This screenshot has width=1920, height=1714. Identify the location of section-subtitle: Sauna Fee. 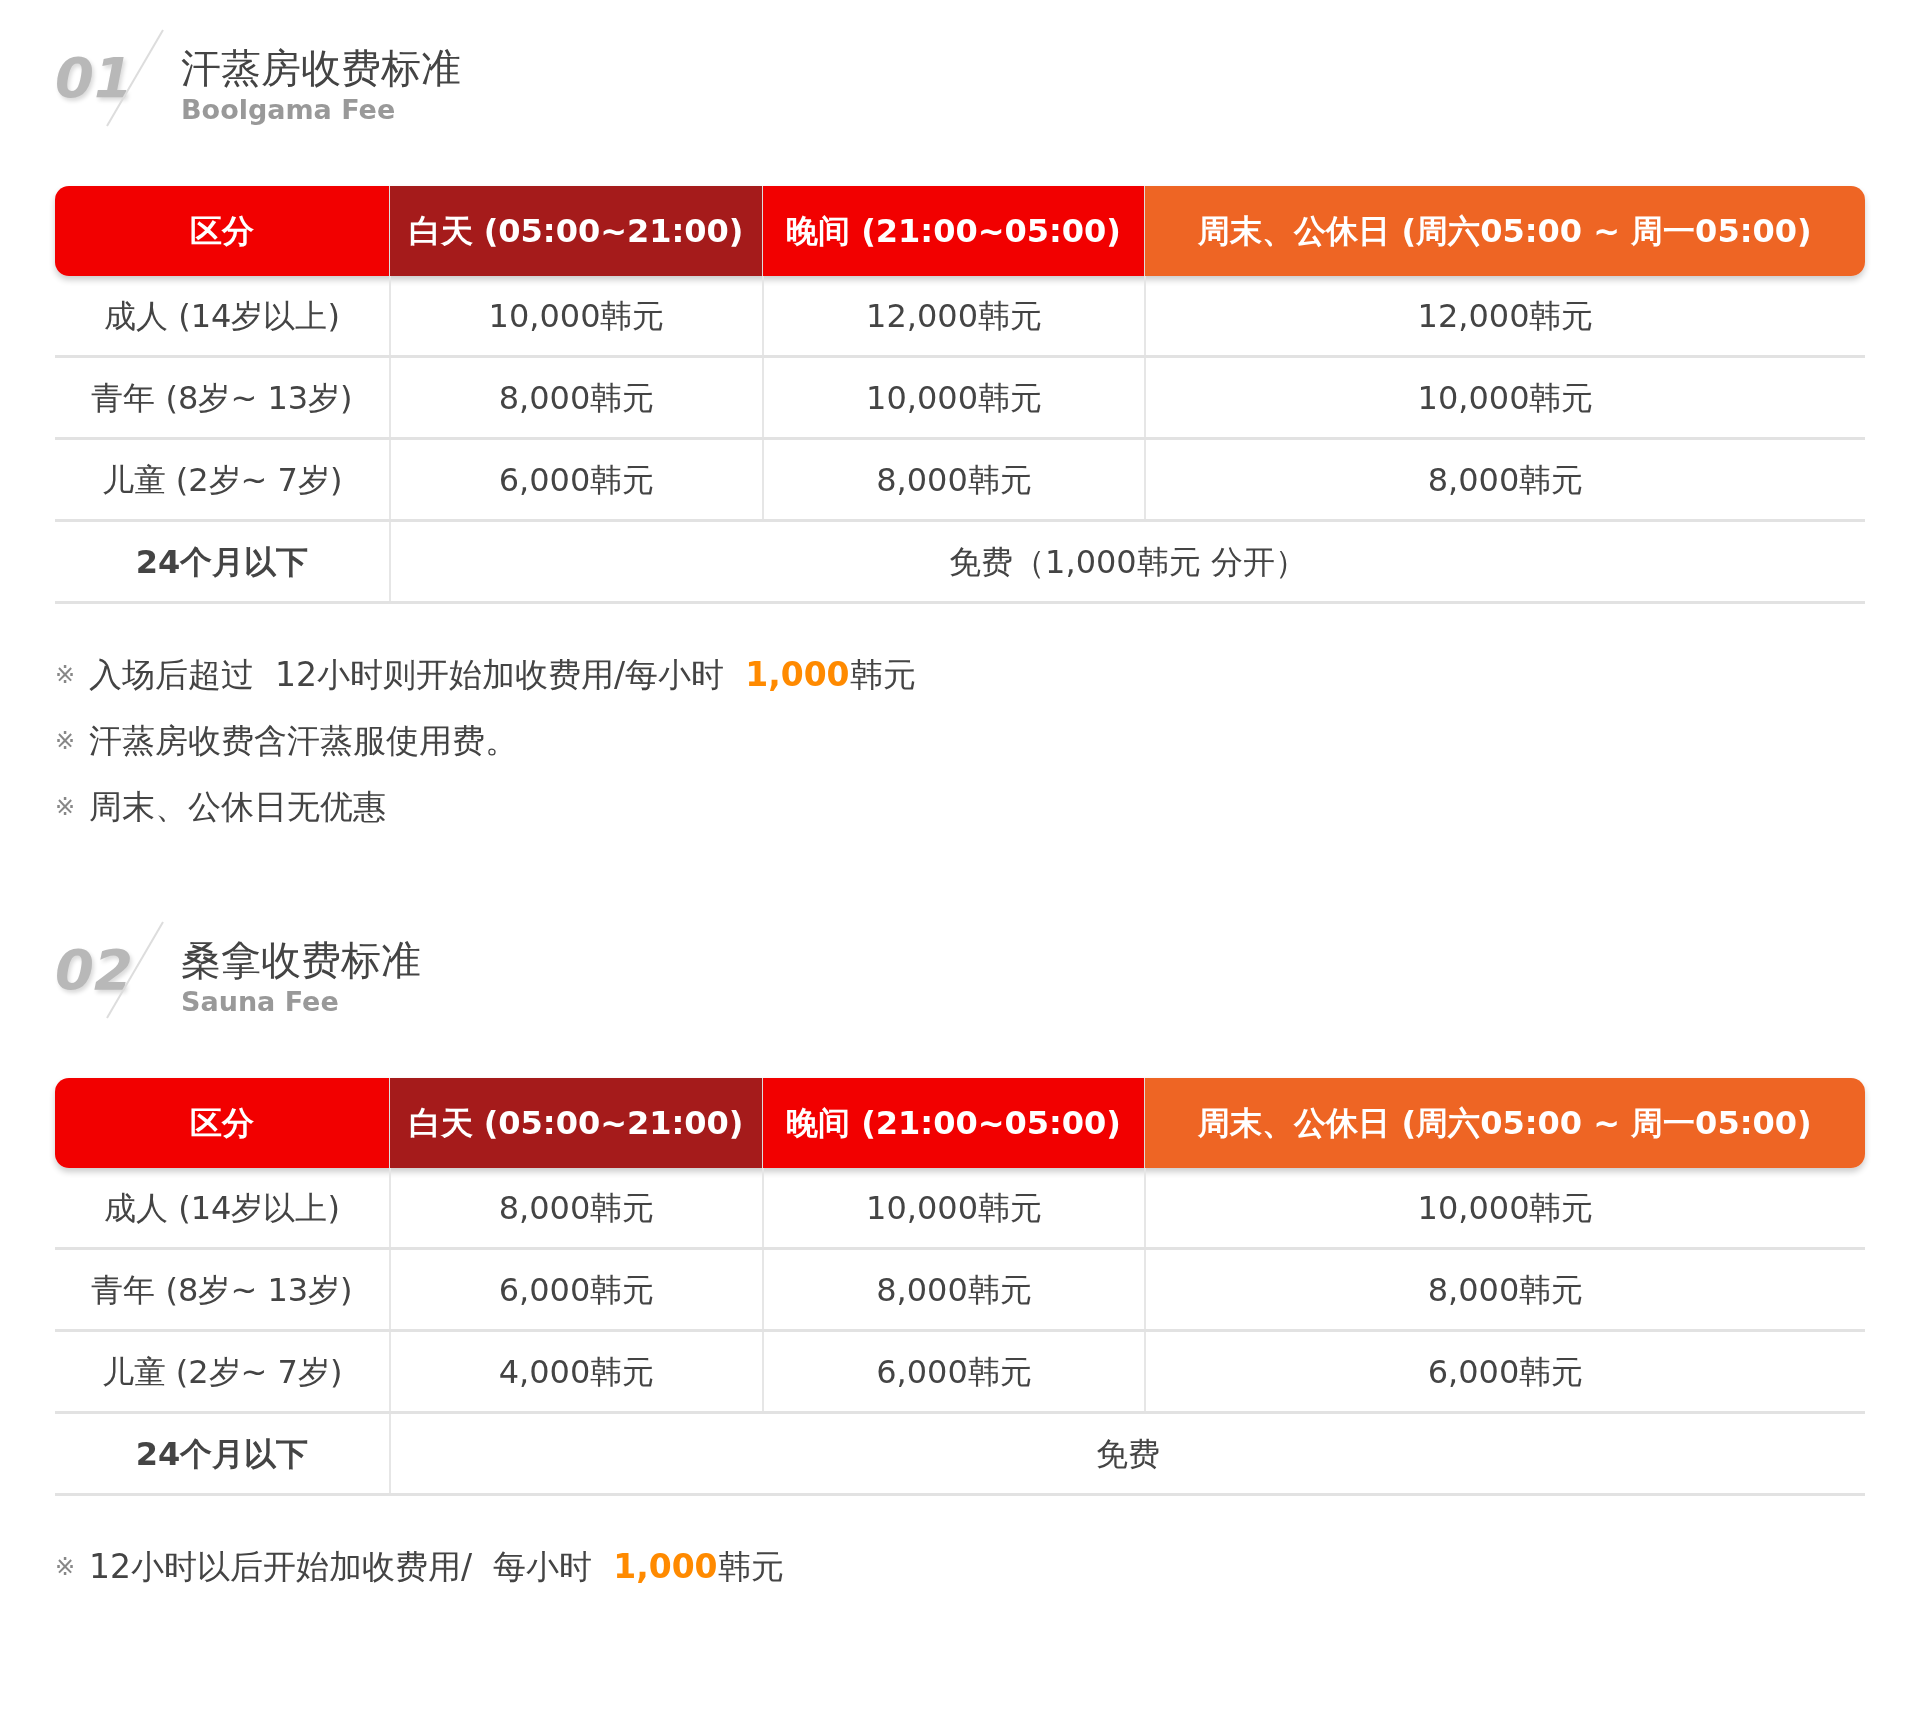
(260, 1002).